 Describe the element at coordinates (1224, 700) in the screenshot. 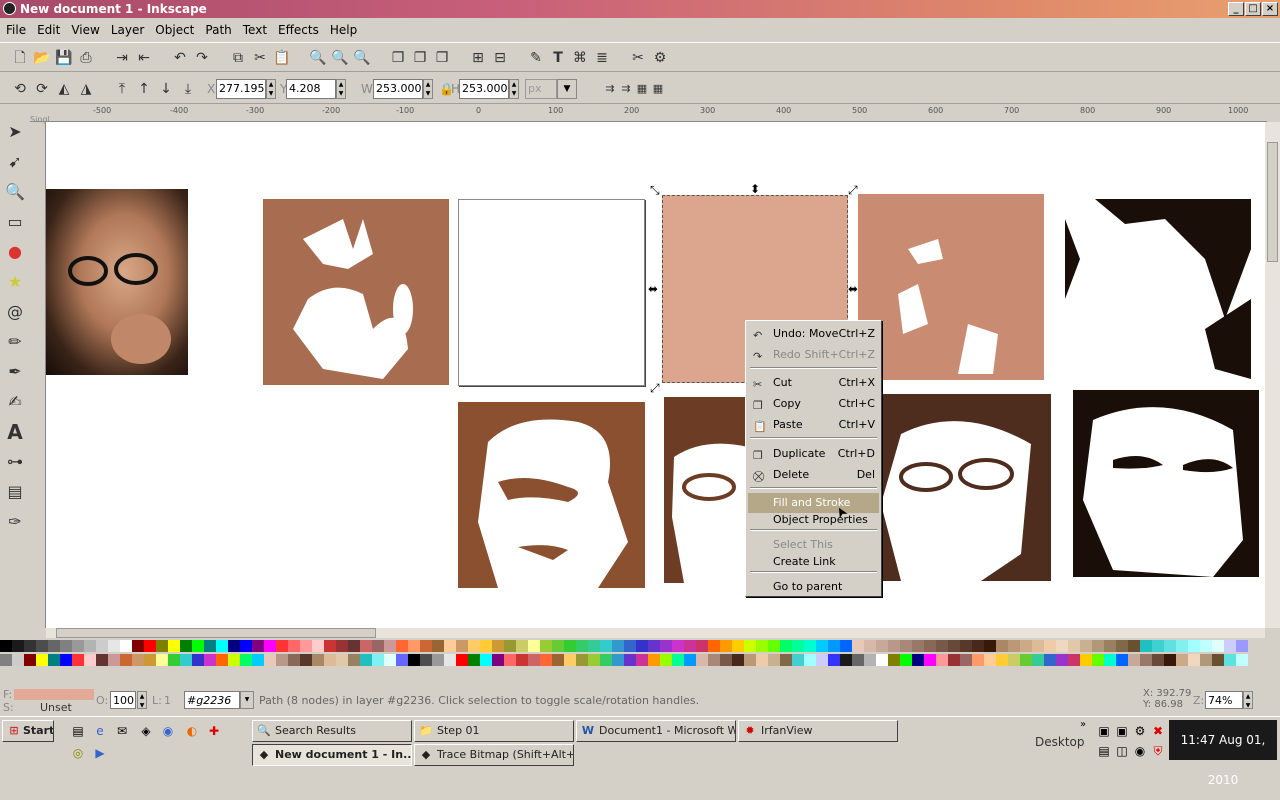

I see `zoom-field: 74%` at that location.